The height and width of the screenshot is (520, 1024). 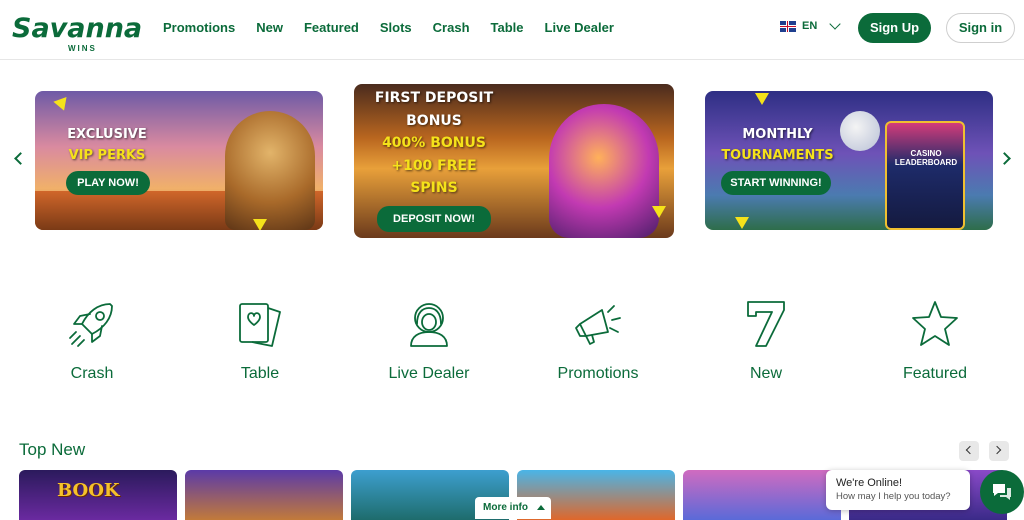 What do you see at coordinates (260, 373) in the screenshot?
I see `category-label: Table` at bounding box center [260, 373].